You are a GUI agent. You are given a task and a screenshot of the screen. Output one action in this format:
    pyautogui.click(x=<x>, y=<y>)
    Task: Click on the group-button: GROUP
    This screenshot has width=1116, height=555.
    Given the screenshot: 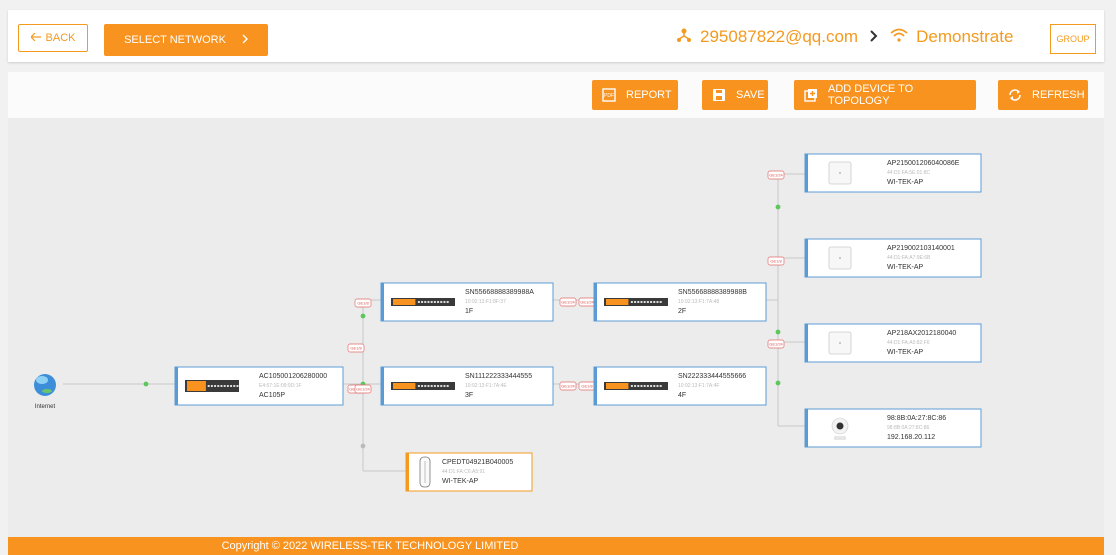 What is the action you would take?
    pyautogui.click(x=1073, y=39)
    